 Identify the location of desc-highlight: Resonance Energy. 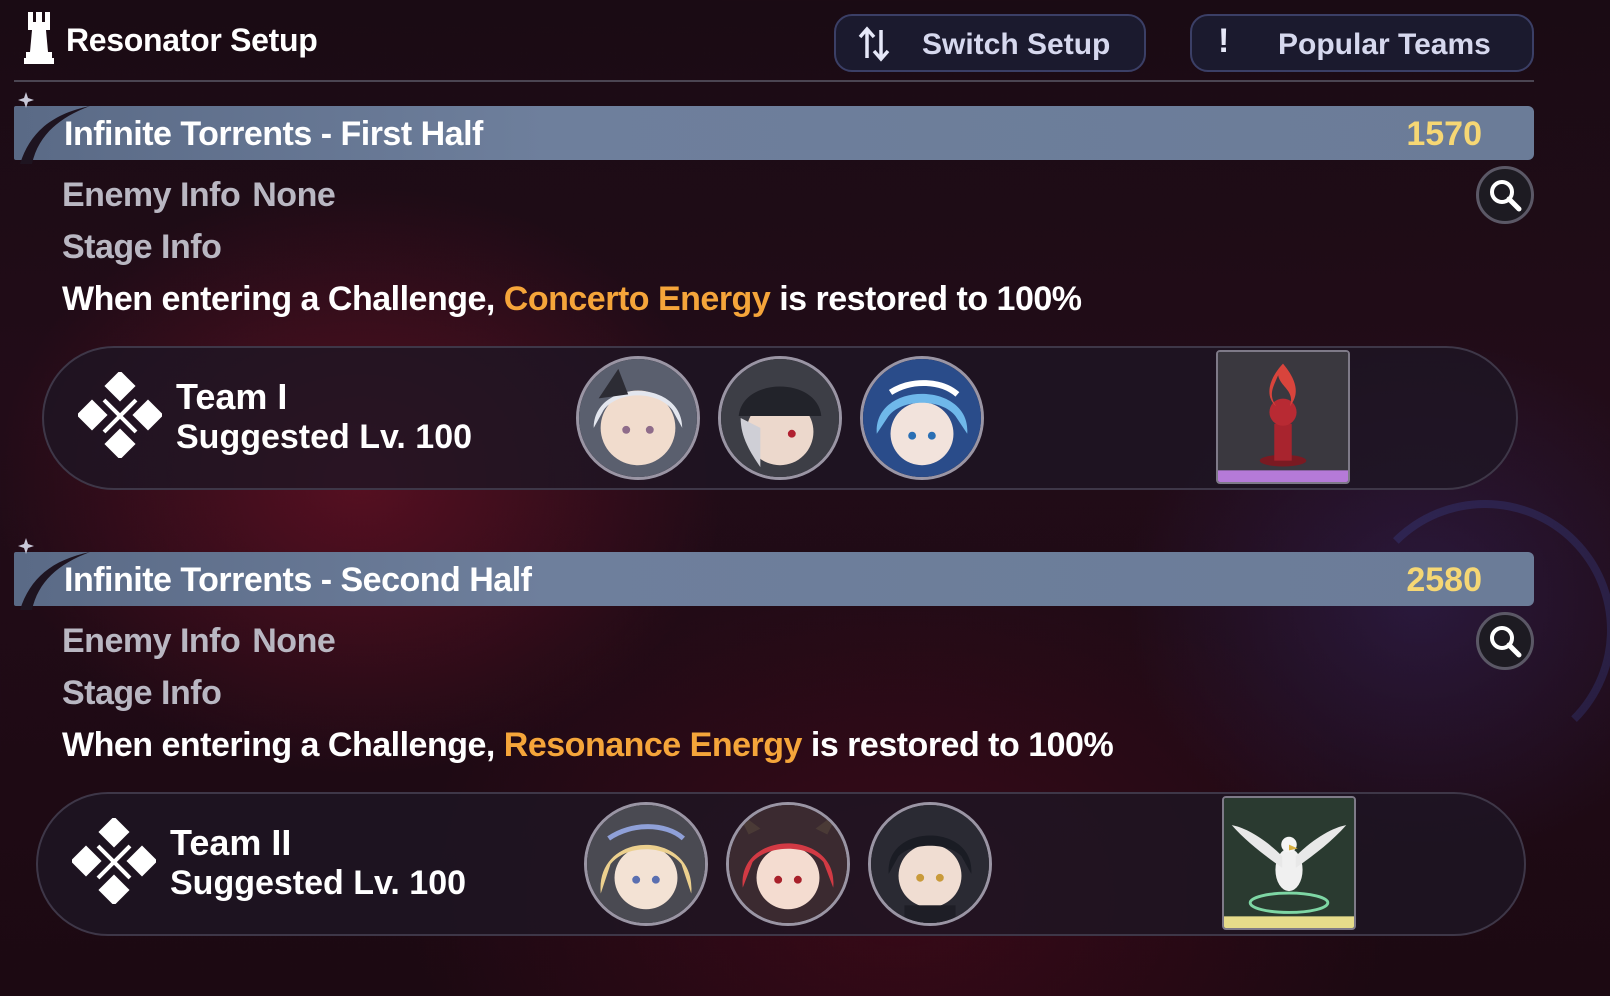
(653, 745).